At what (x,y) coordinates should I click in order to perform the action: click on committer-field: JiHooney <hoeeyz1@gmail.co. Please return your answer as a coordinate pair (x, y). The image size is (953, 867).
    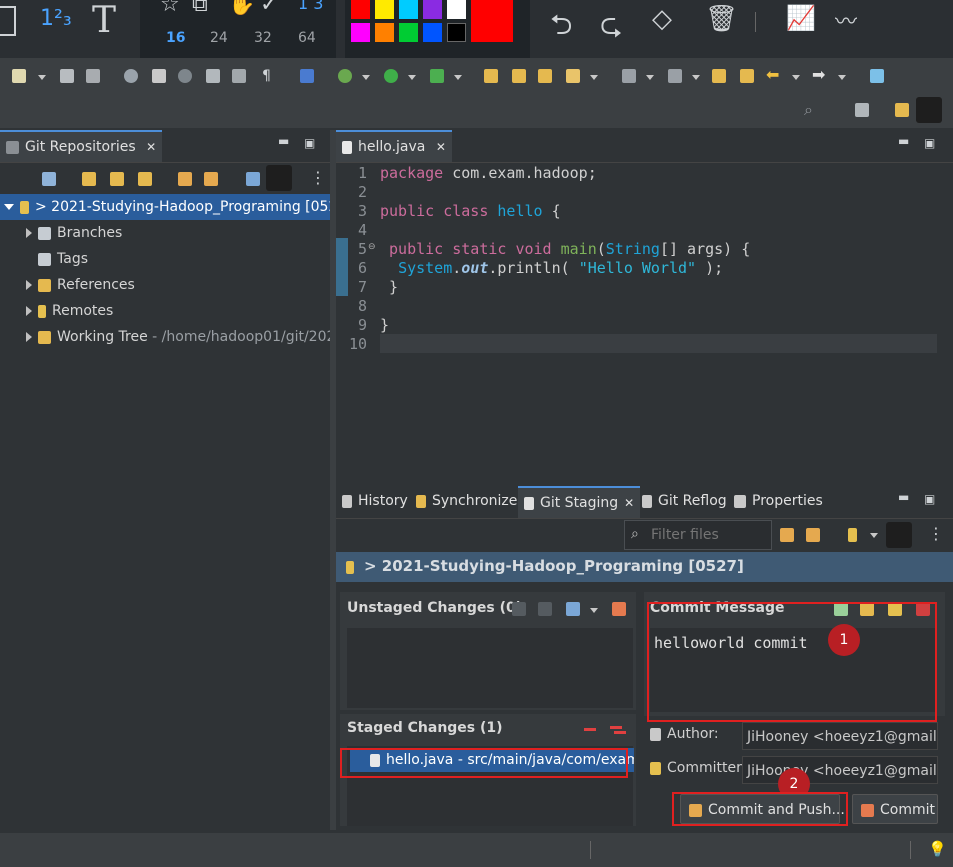
    Looking at the image, I should click on (840, 770).